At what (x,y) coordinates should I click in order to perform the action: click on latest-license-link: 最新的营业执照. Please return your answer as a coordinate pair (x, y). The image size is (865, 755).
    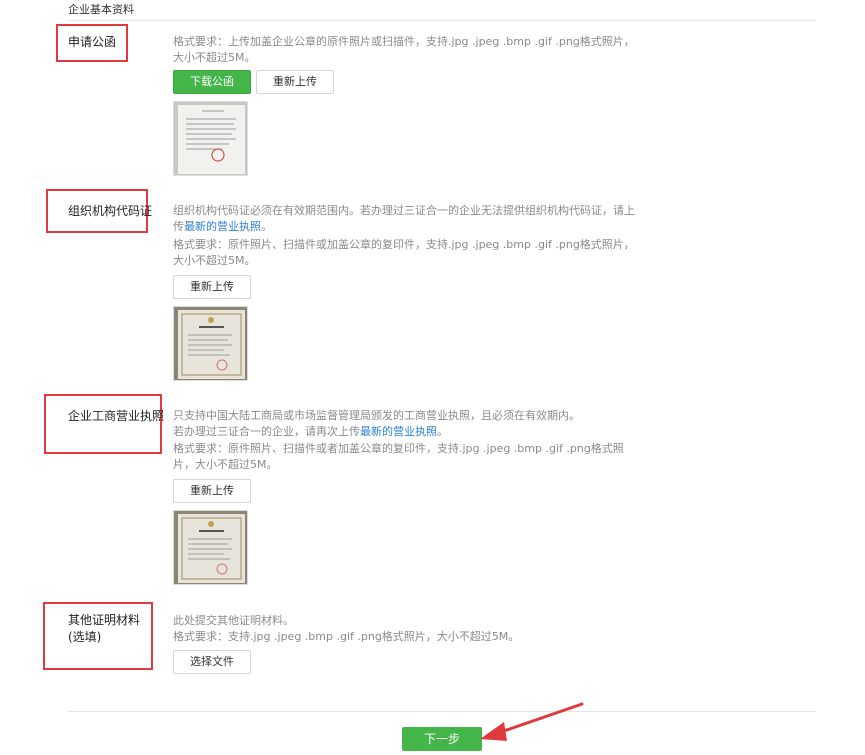
    Looking at the image, I should click on (222, 226).